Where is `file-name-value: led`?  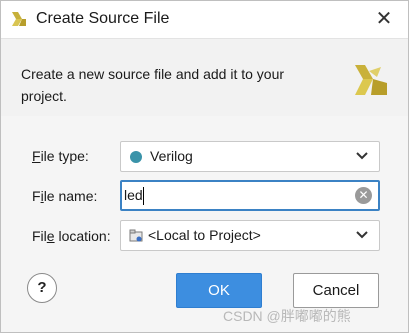
file-name-value: led is located at coordinates (133, 195).